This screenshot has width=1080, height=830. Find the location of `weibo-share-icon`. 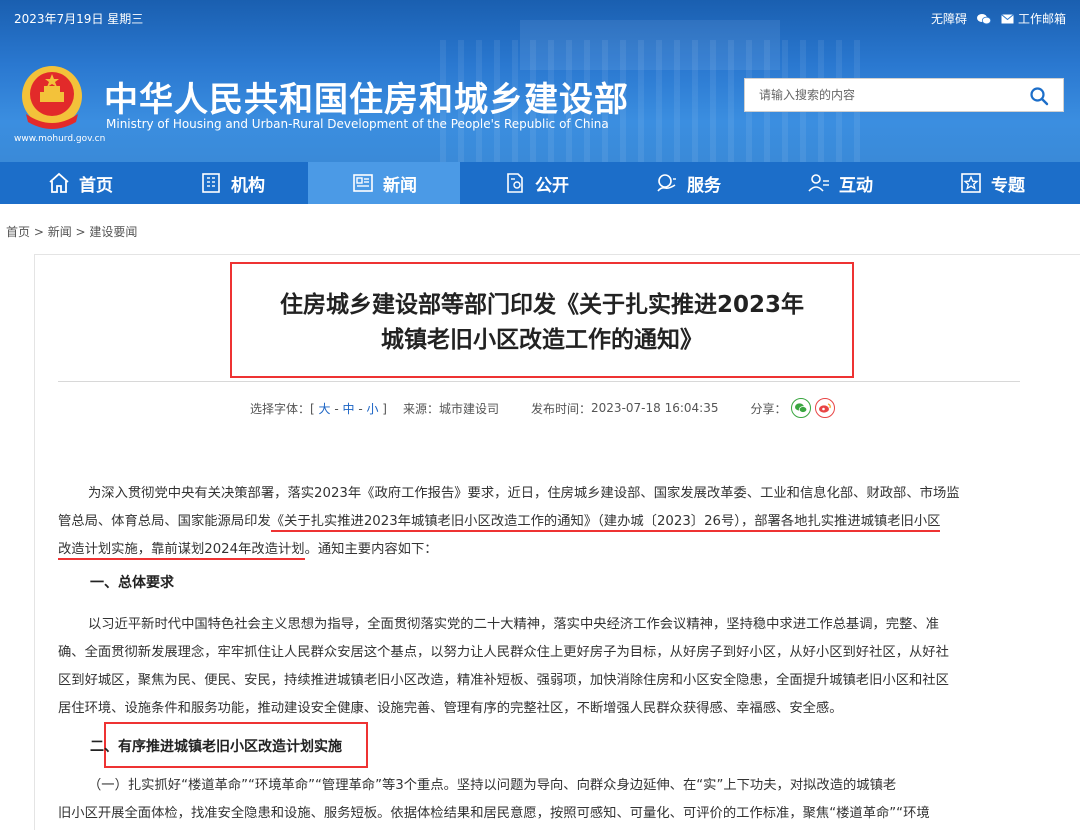

weibo-share-icon is located at coordinates (824, 408).